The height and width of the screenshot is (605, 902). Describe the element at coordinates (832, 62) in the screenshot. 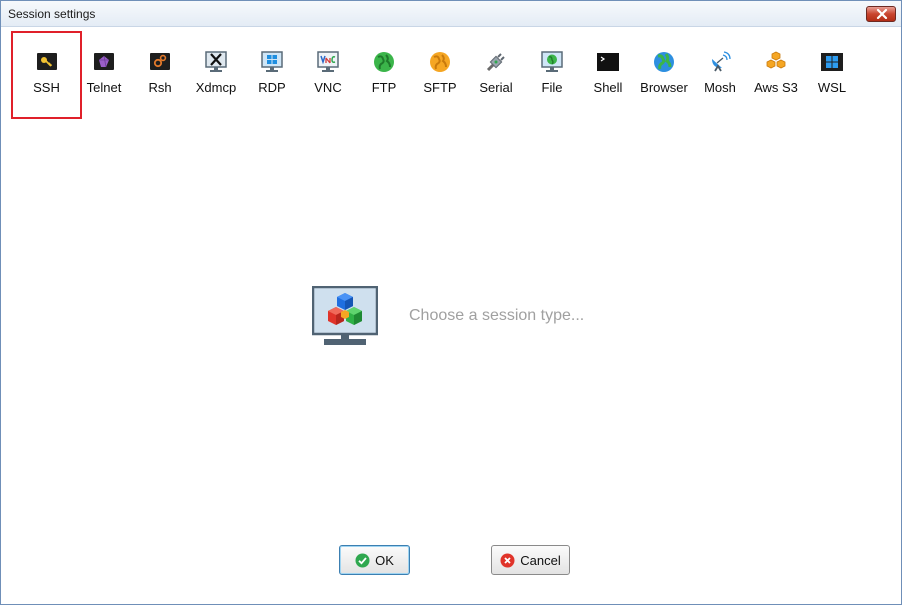

I see `windows-logo-icon` at that location.